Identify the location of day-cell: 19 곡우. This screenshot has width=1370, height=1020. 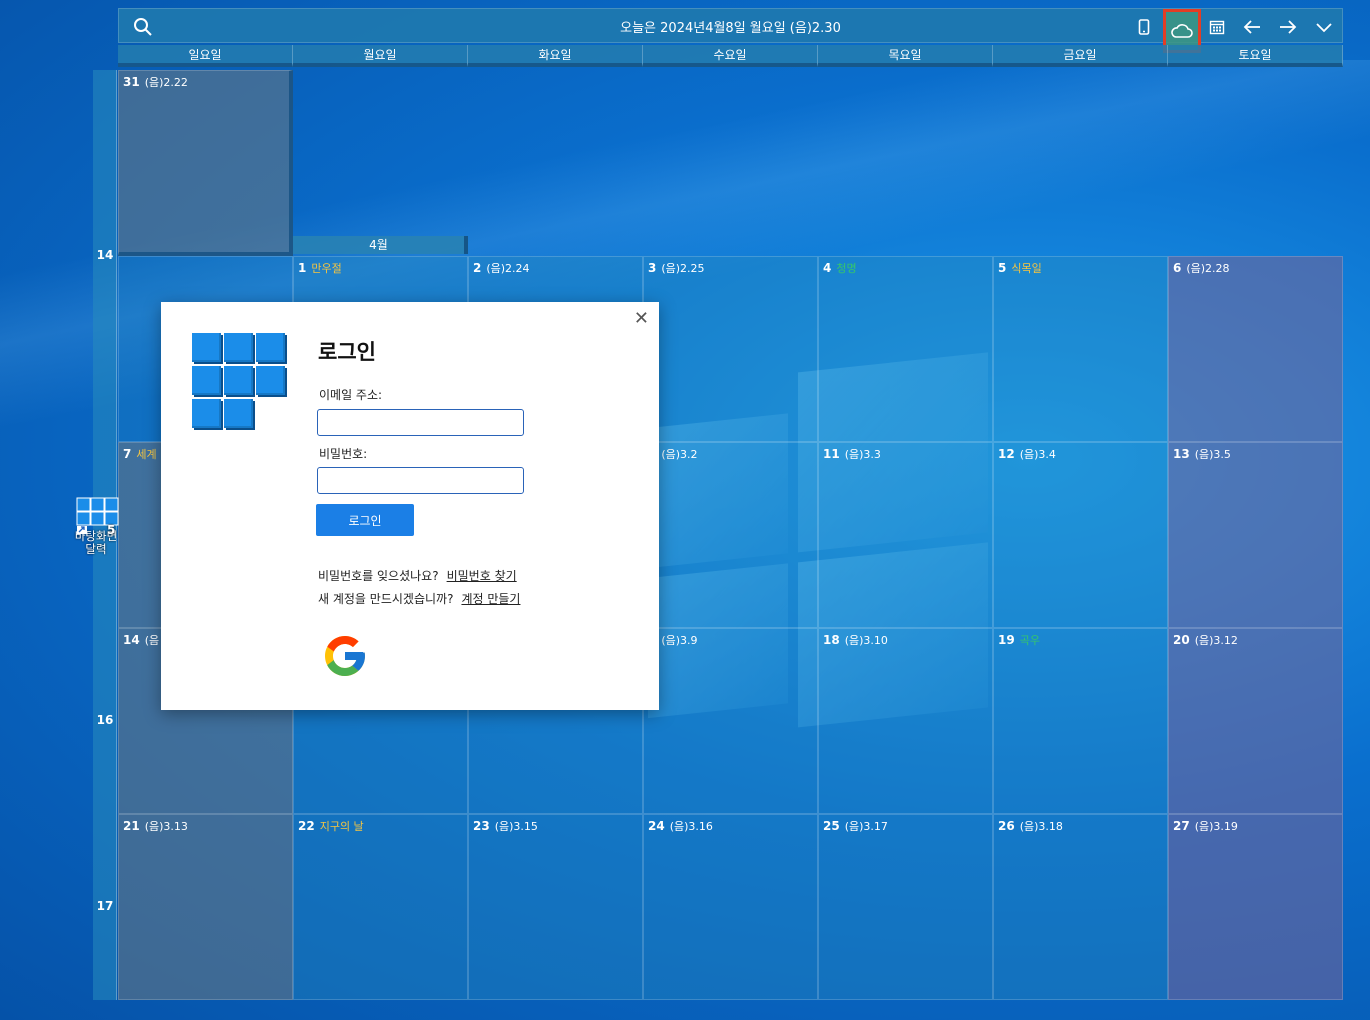
(1080, 721).